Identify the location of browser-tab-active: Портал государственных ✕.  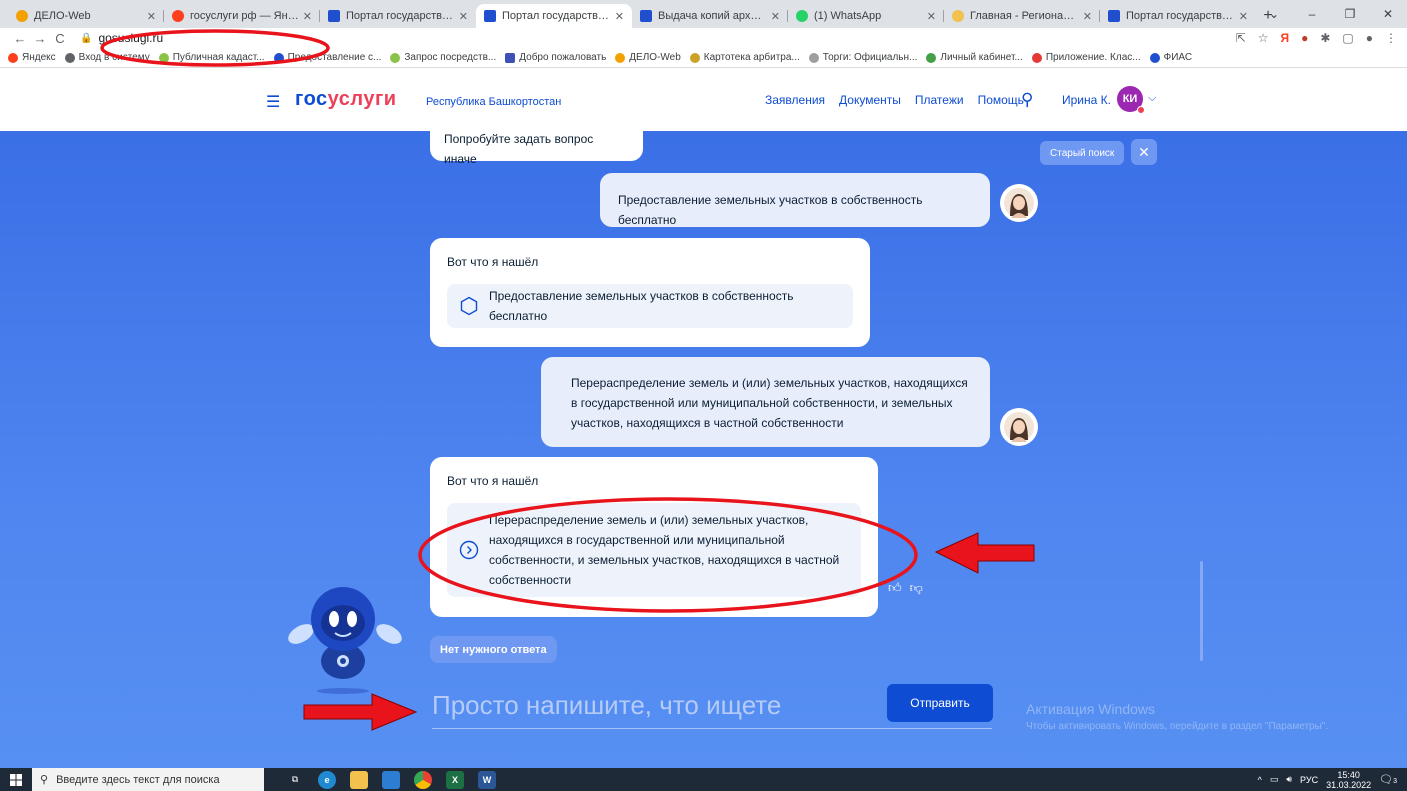
(554, 16).